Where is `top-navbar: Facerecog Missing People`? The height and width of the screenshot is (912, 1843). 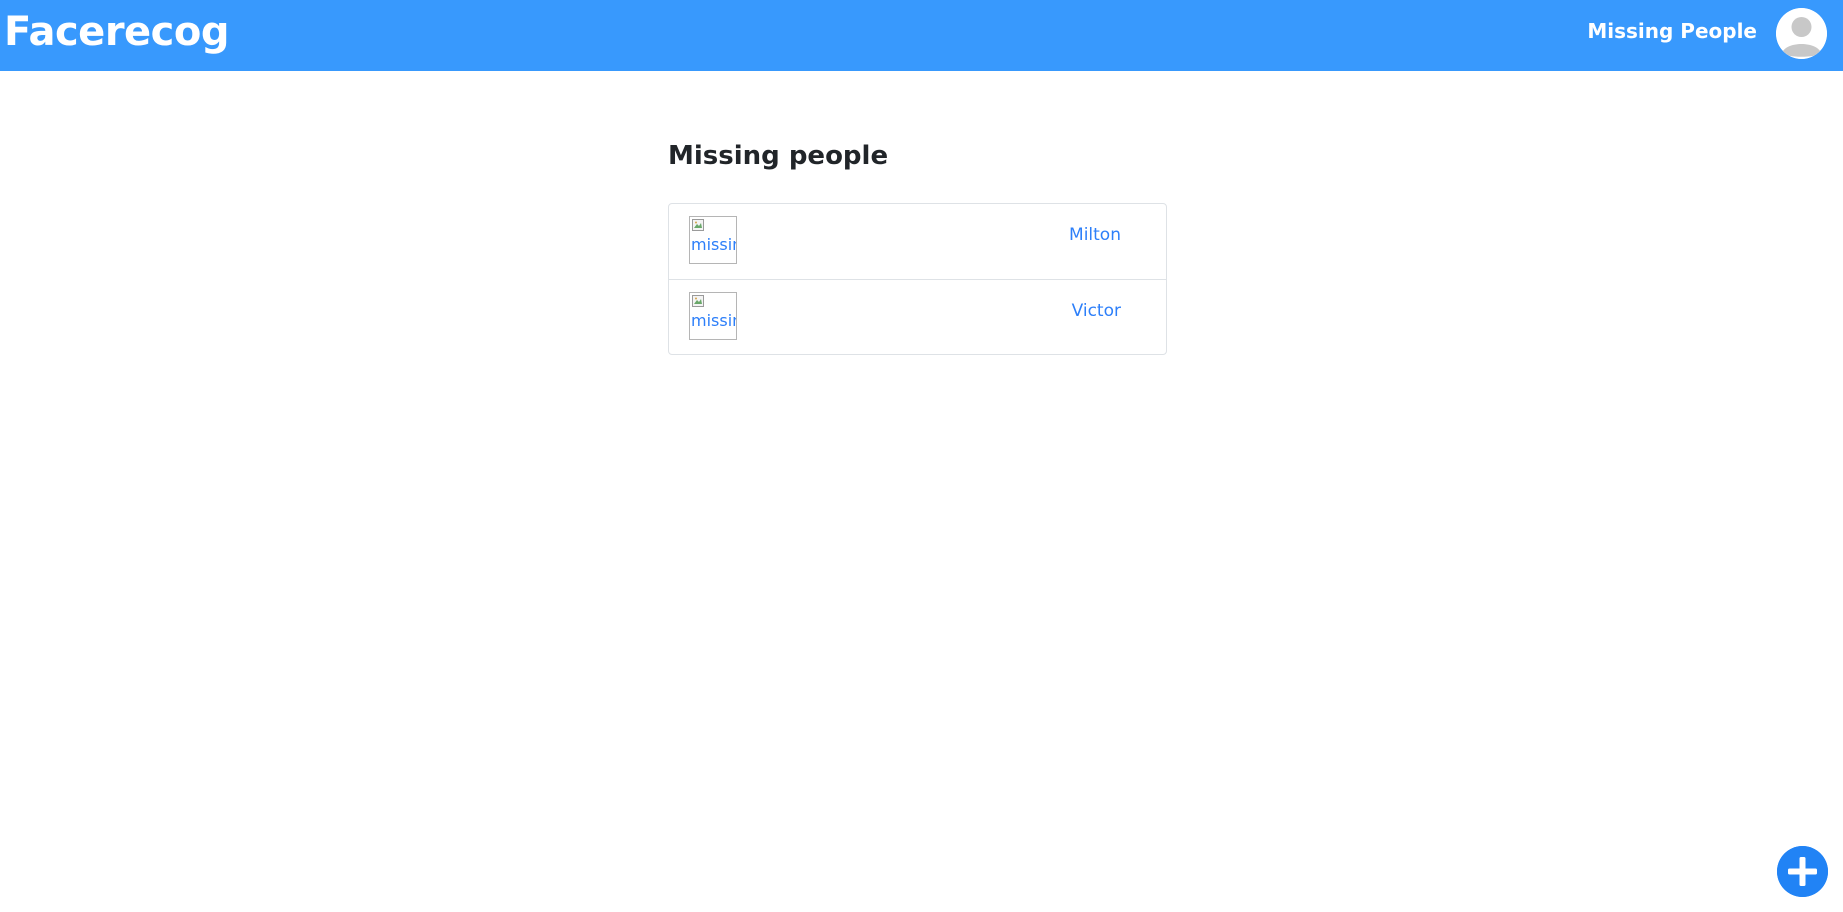 top-navbar: Facerecog Missing People is located at coordinates (921, 35).